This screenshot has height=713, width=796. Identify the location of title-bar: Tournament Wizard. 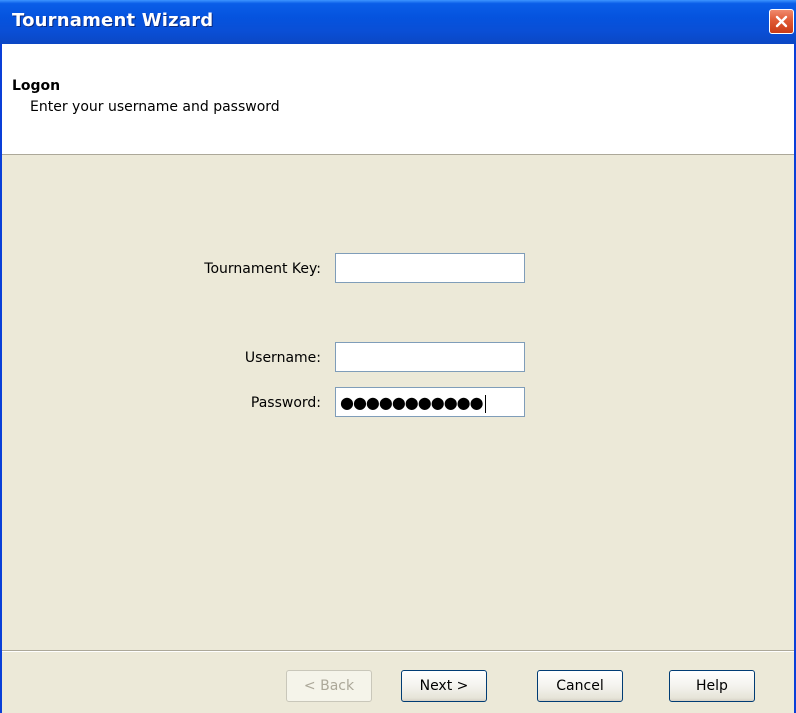
(398, 22).